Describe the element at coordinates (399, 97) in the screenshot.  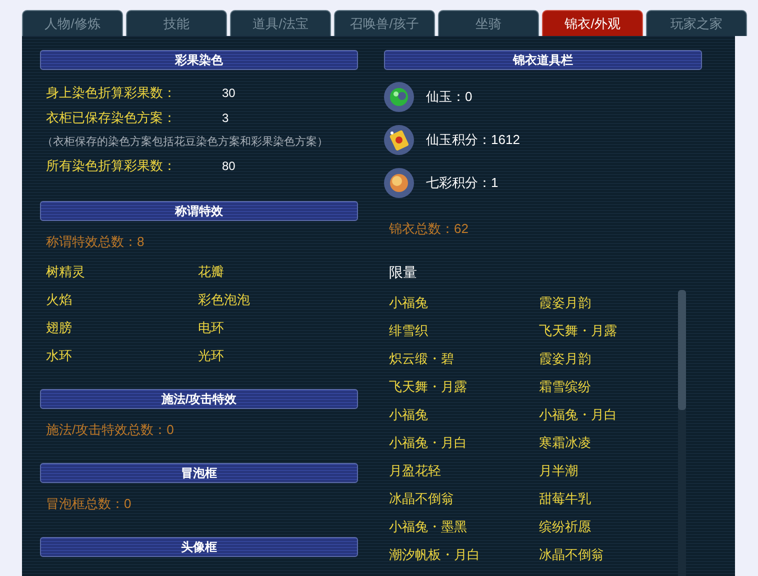
I see `jade-icon` at that location.